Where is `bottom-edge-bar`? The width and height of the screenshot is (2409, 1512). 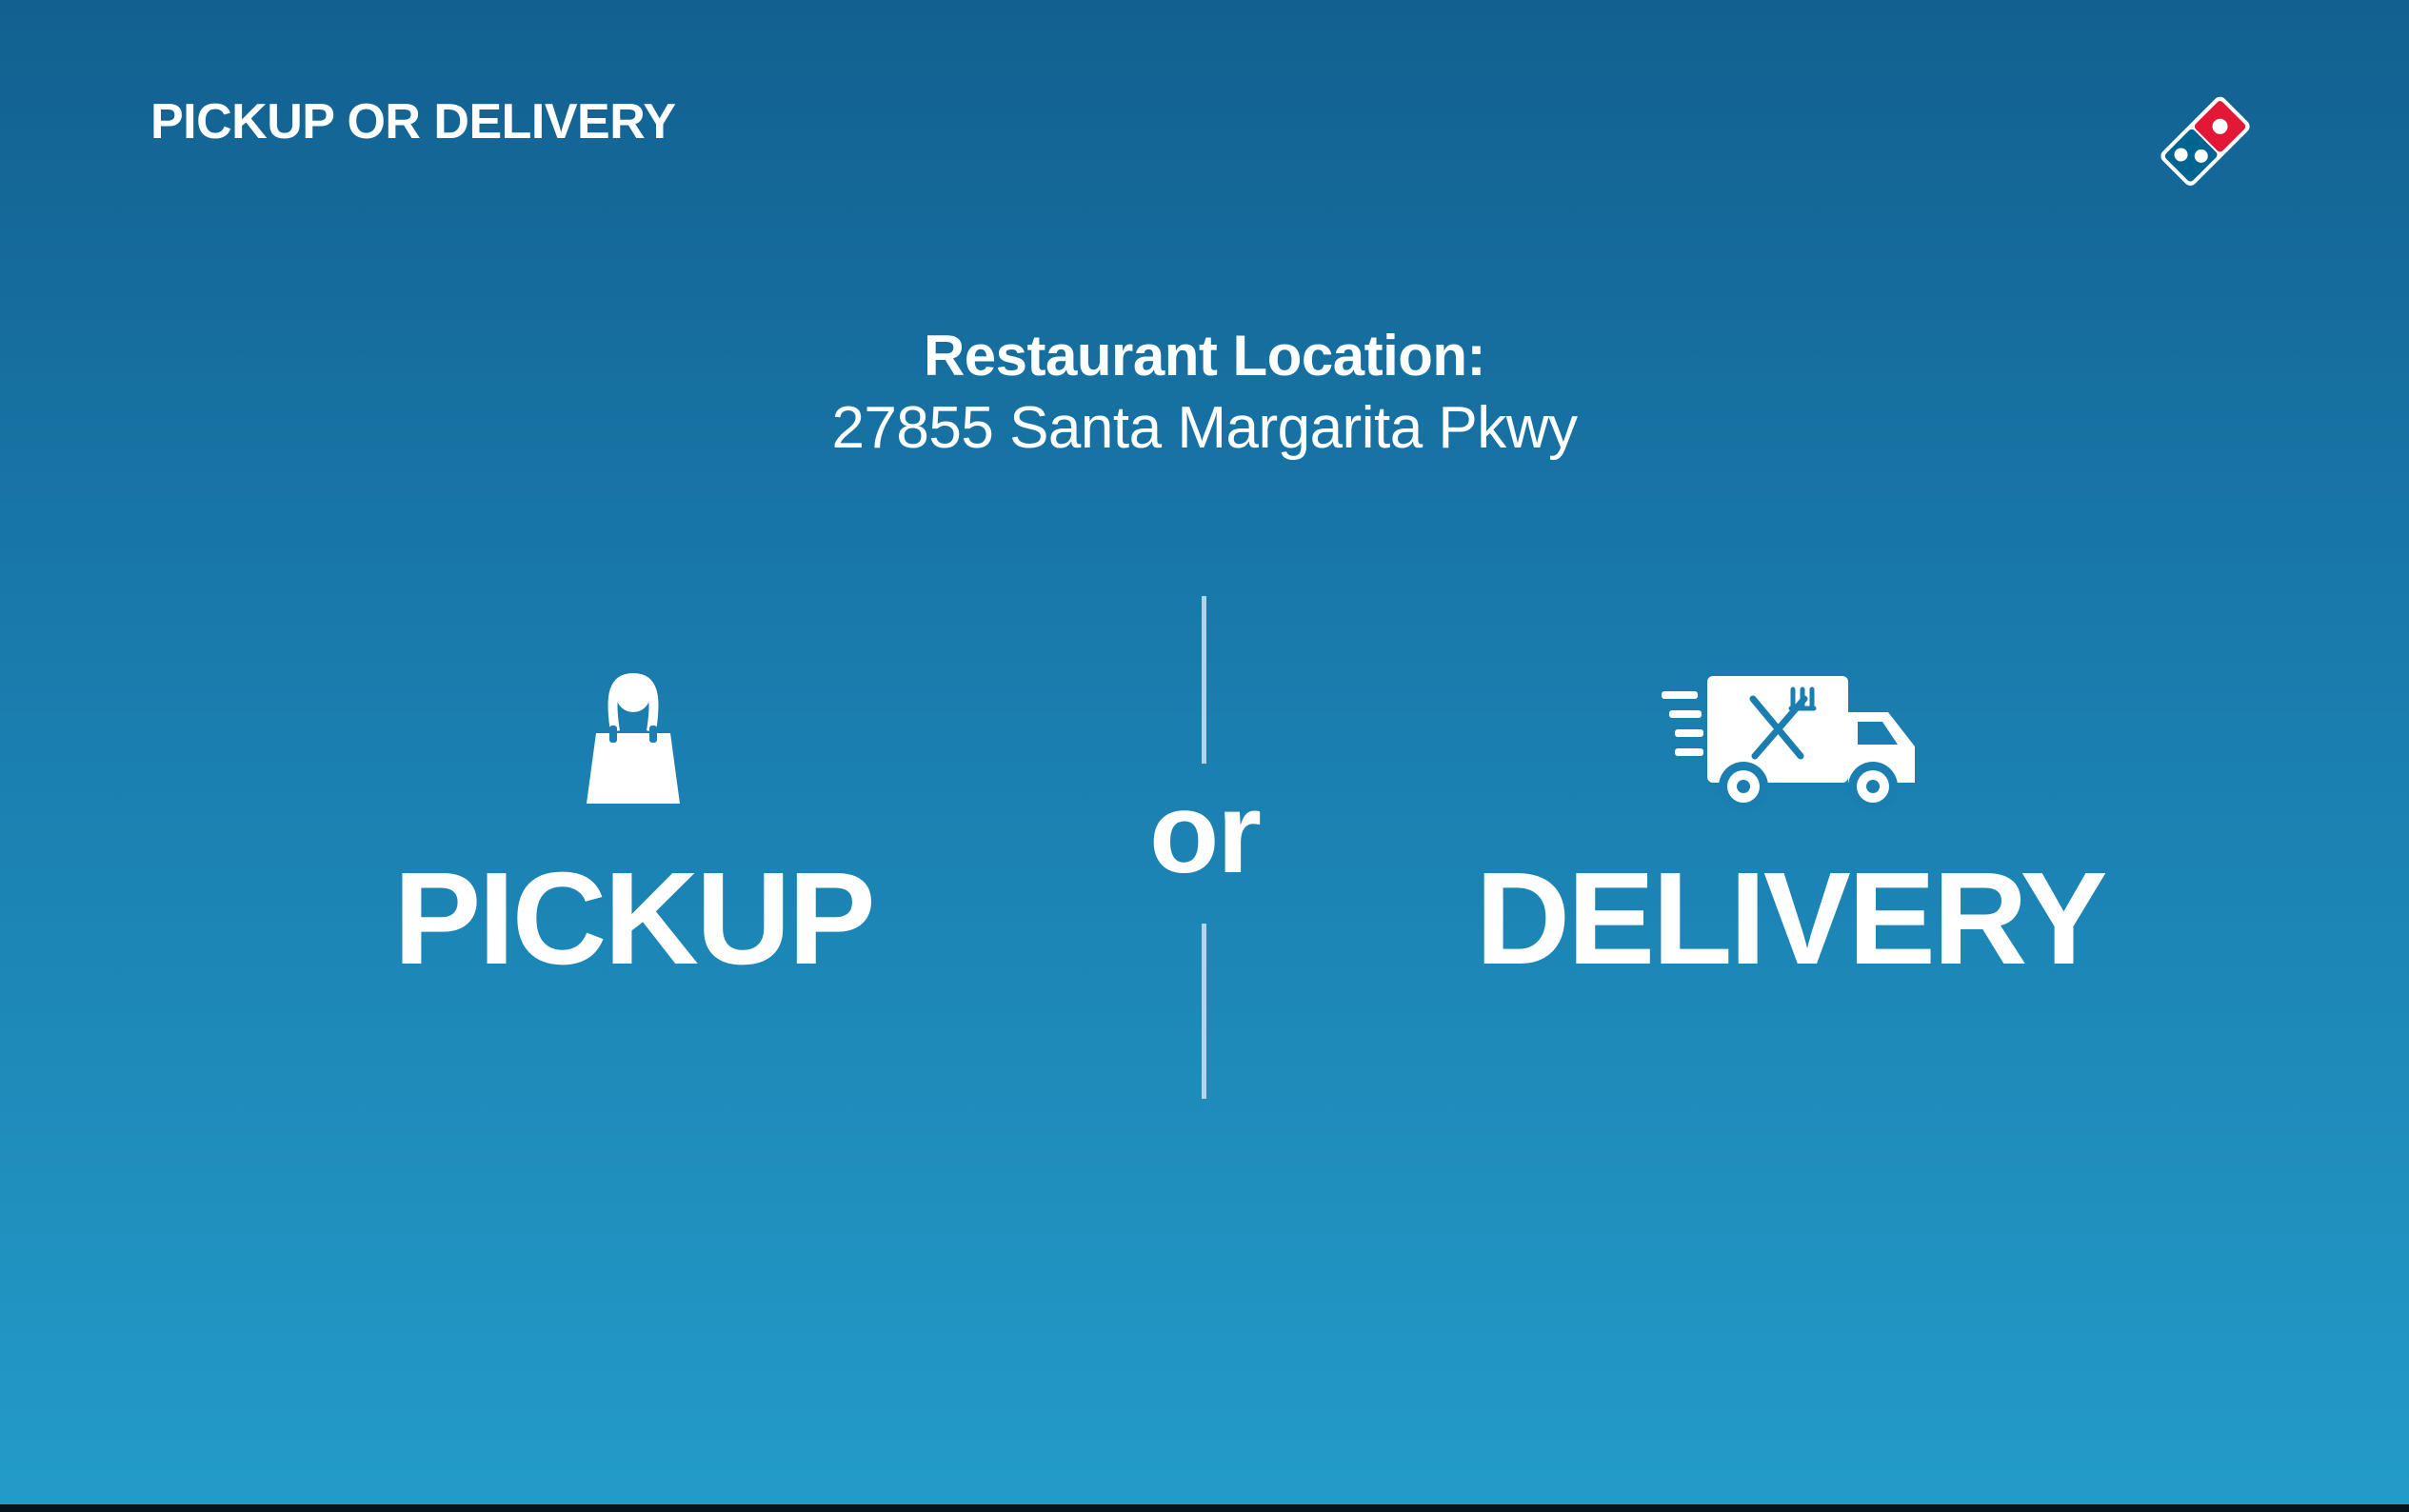
bottom-edge-bar is located at coordinates (1204, 1508).